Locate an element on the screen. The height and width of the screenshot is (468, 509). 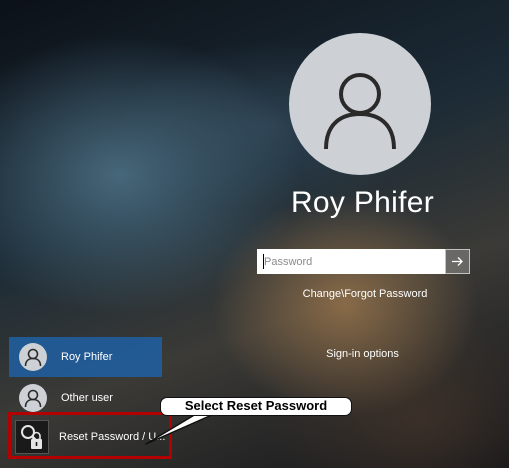
user-name-heading: Roy Phifer is located at coordinates (362, 202).